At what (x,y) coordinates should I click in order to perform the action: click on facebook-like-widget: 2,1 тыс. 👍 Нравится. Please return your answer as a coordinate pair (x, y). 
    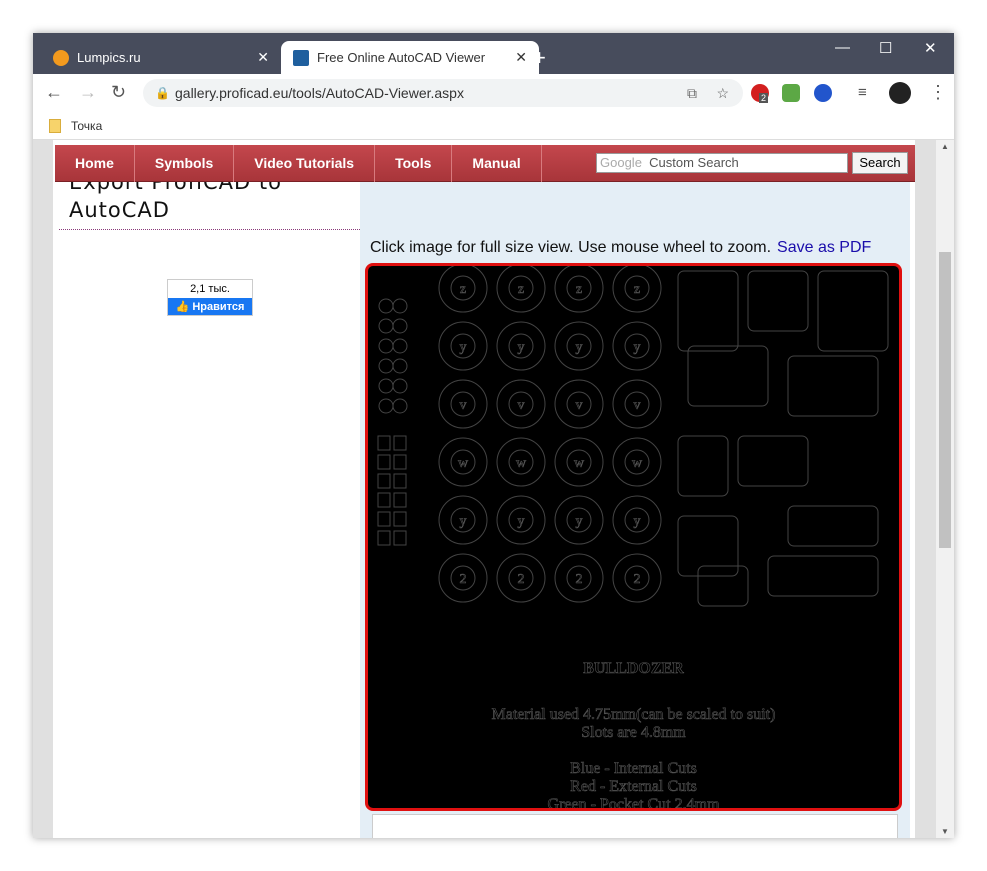
    Looking at the image, I should click on (210, 297).